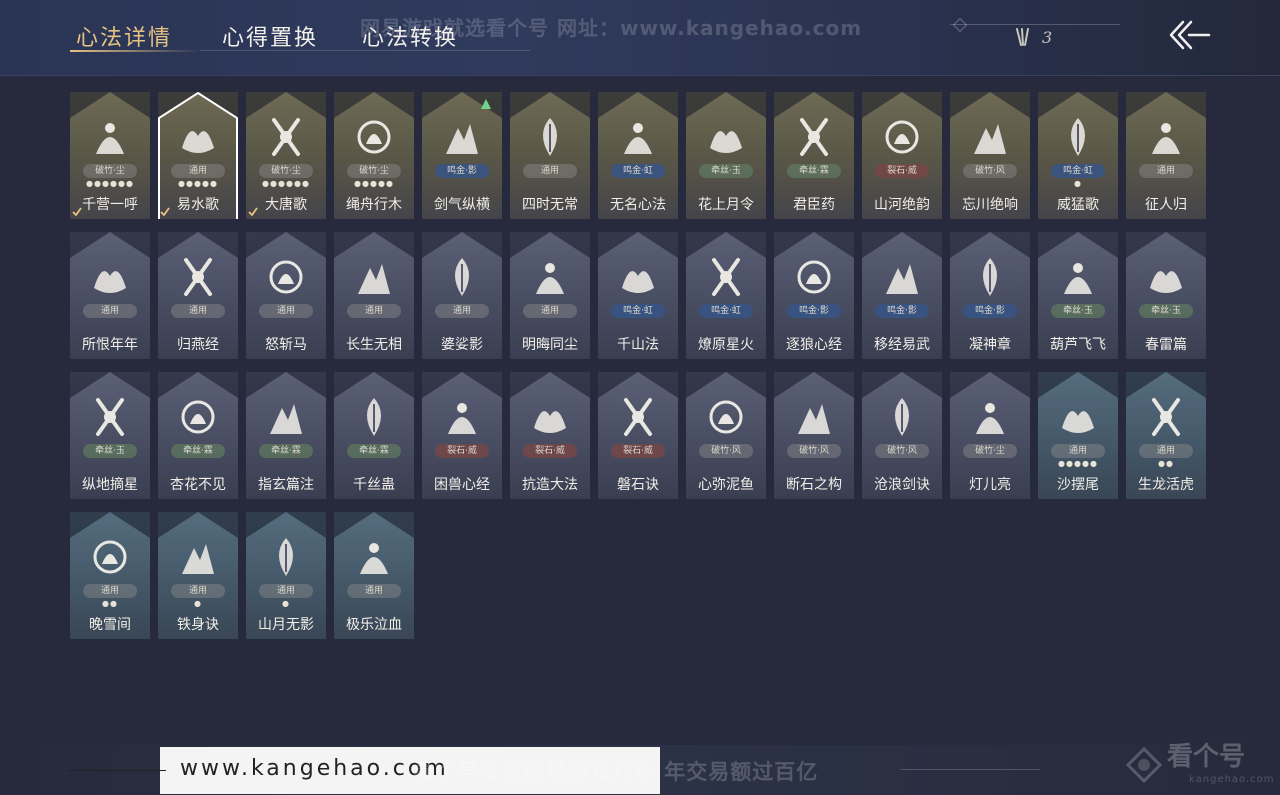 This screenshot has height=795, width=1280. I want to click on lantern-icon, so click(990, 418).